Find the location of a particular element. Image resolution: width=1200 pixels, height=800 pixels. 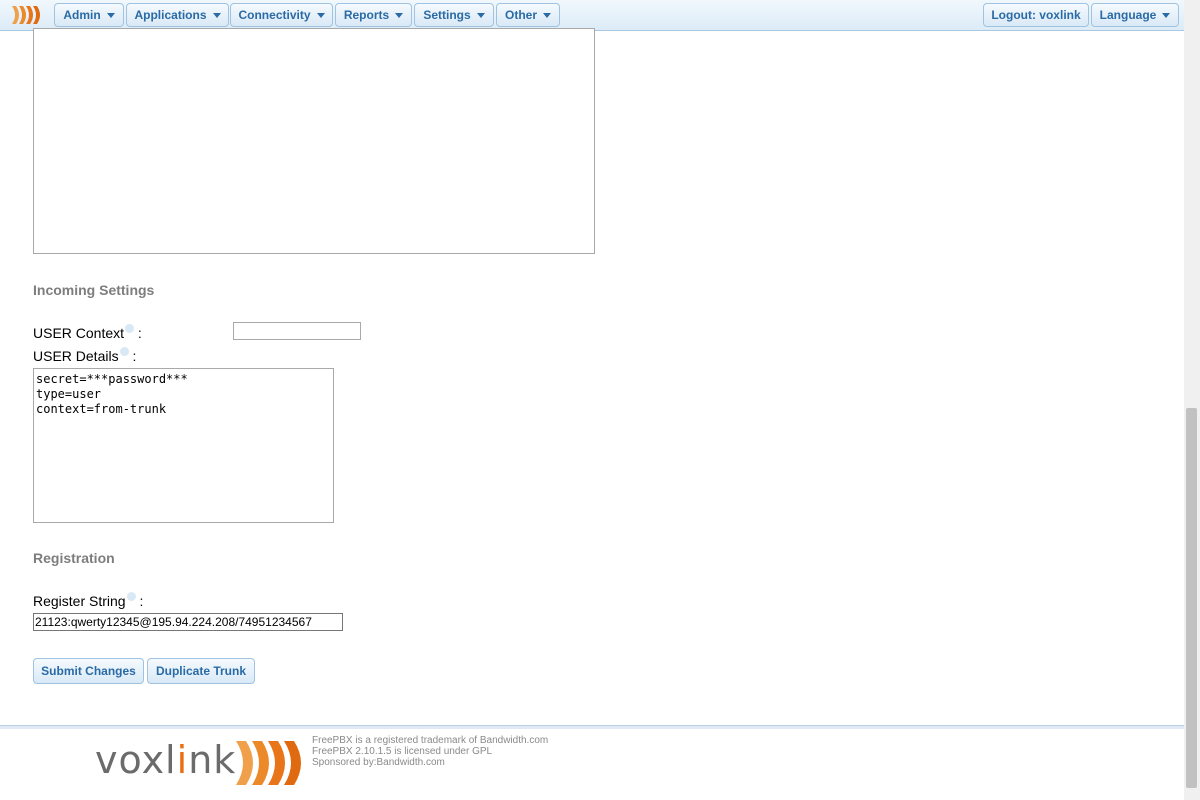

nav-other-menu: Other is located at coordinates (528, 15).